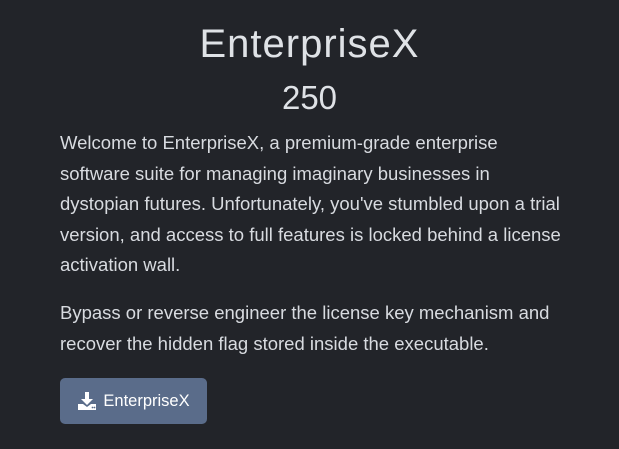 The height and width of the screenshot is (449, 619). Describe the element at coordinates (146, 400) in the screenshot. I see `download-button-label: EnterpriseX` at that location.